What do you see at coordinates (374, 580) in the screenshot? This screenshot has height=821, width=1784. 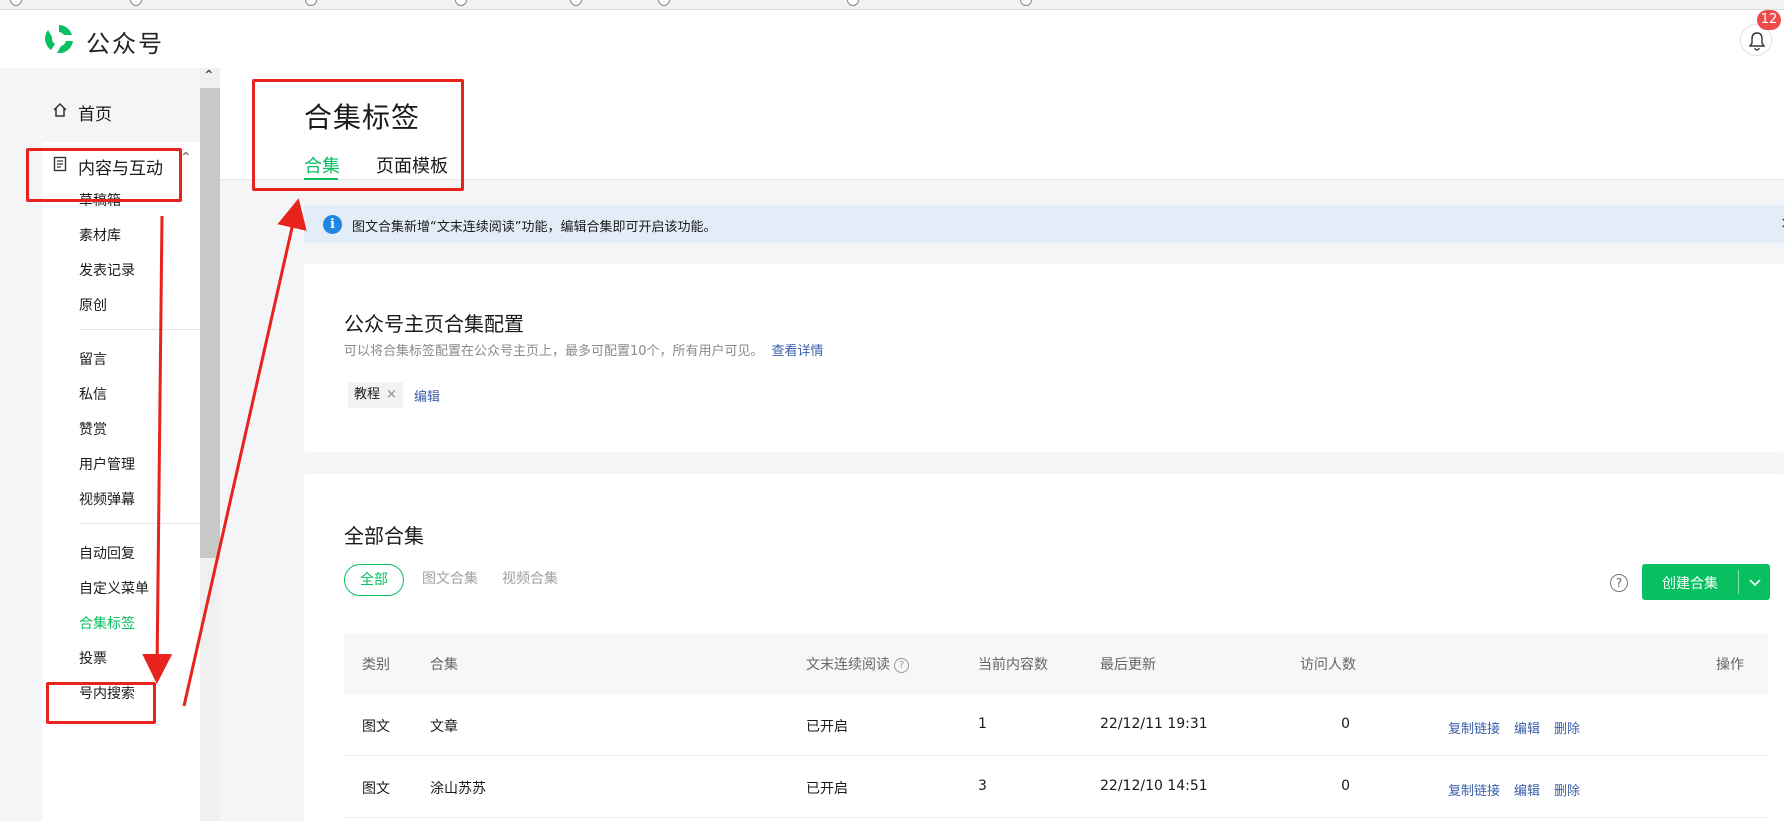 I see `filter-all: 全部` at bounding box center [374, 580].